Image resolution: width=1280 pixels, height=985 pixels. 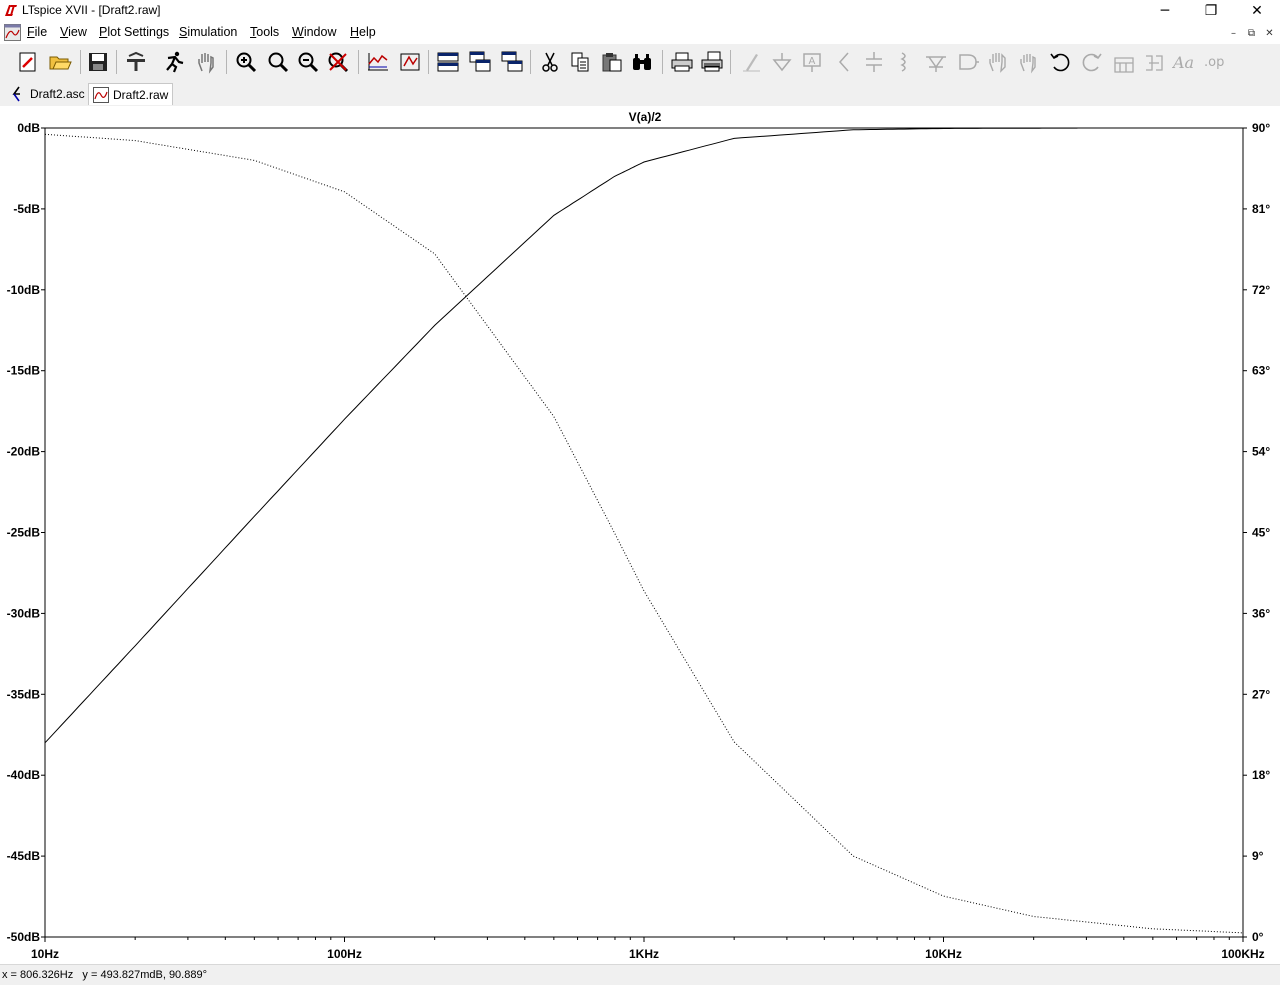 What do you see at coordinates (206, 62) in the screenshot?
I see `pan-icon` at bounding box center [206, 62].